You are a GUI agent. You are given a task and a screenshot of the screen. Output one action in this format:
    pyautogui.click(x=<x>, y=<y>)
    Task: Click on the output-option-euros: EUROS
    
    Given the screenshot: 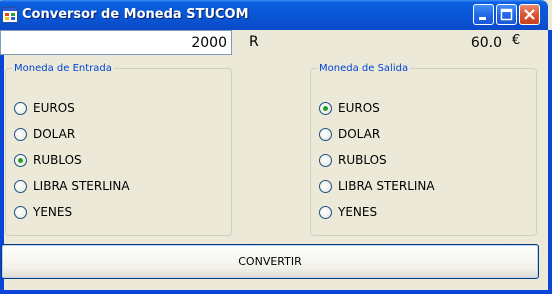 What is the action you would take?
    pyautogui.click(x=349, y=108)
    